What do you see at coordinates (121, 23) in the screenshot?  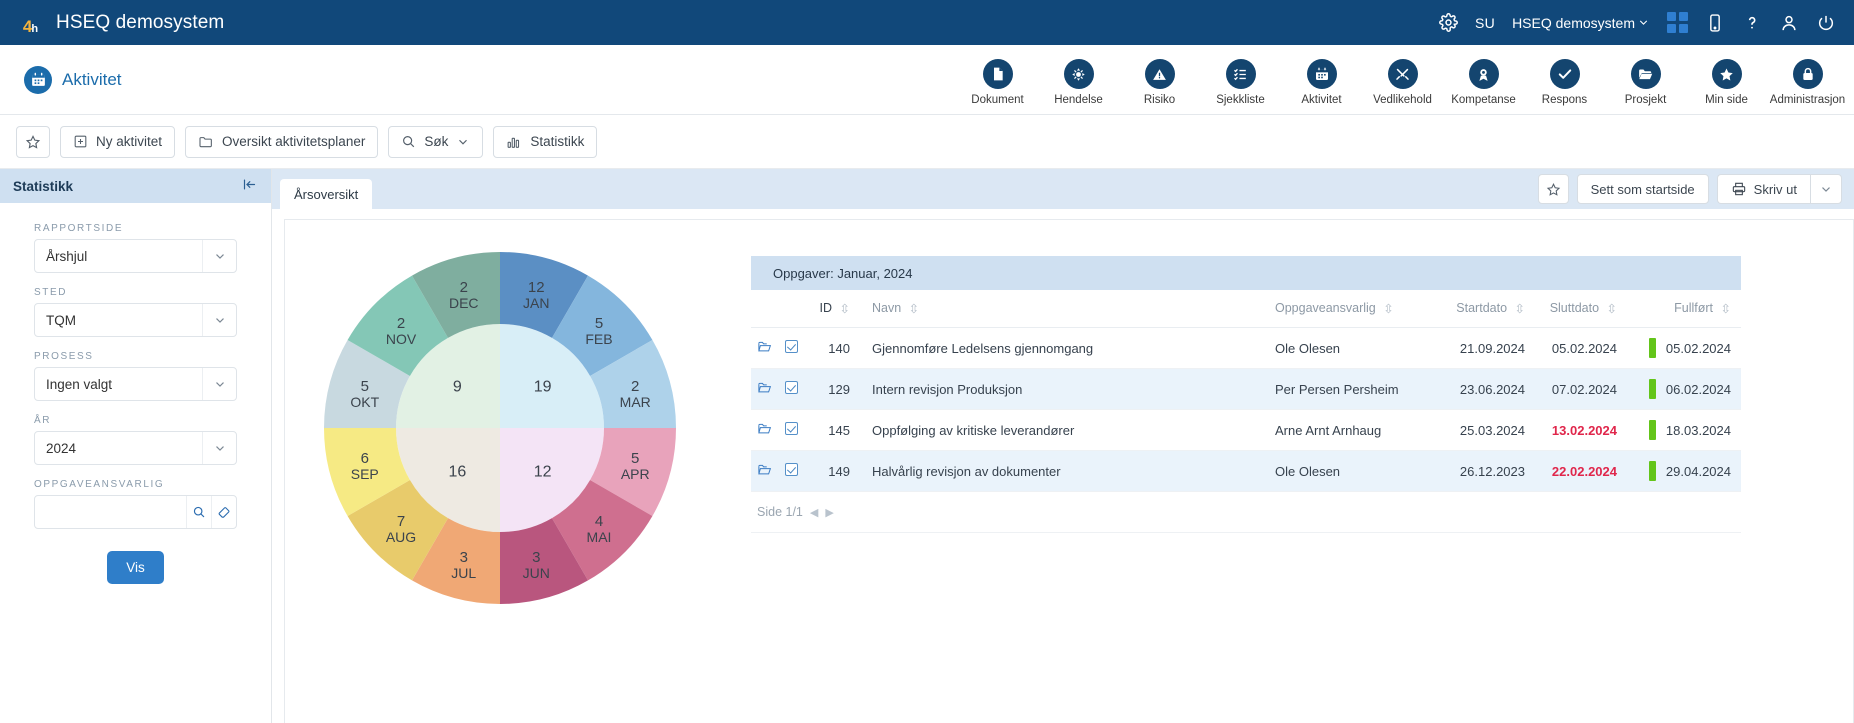 I see `brand: 4h HSEQ demosystem` at bounding box center [121, 23].